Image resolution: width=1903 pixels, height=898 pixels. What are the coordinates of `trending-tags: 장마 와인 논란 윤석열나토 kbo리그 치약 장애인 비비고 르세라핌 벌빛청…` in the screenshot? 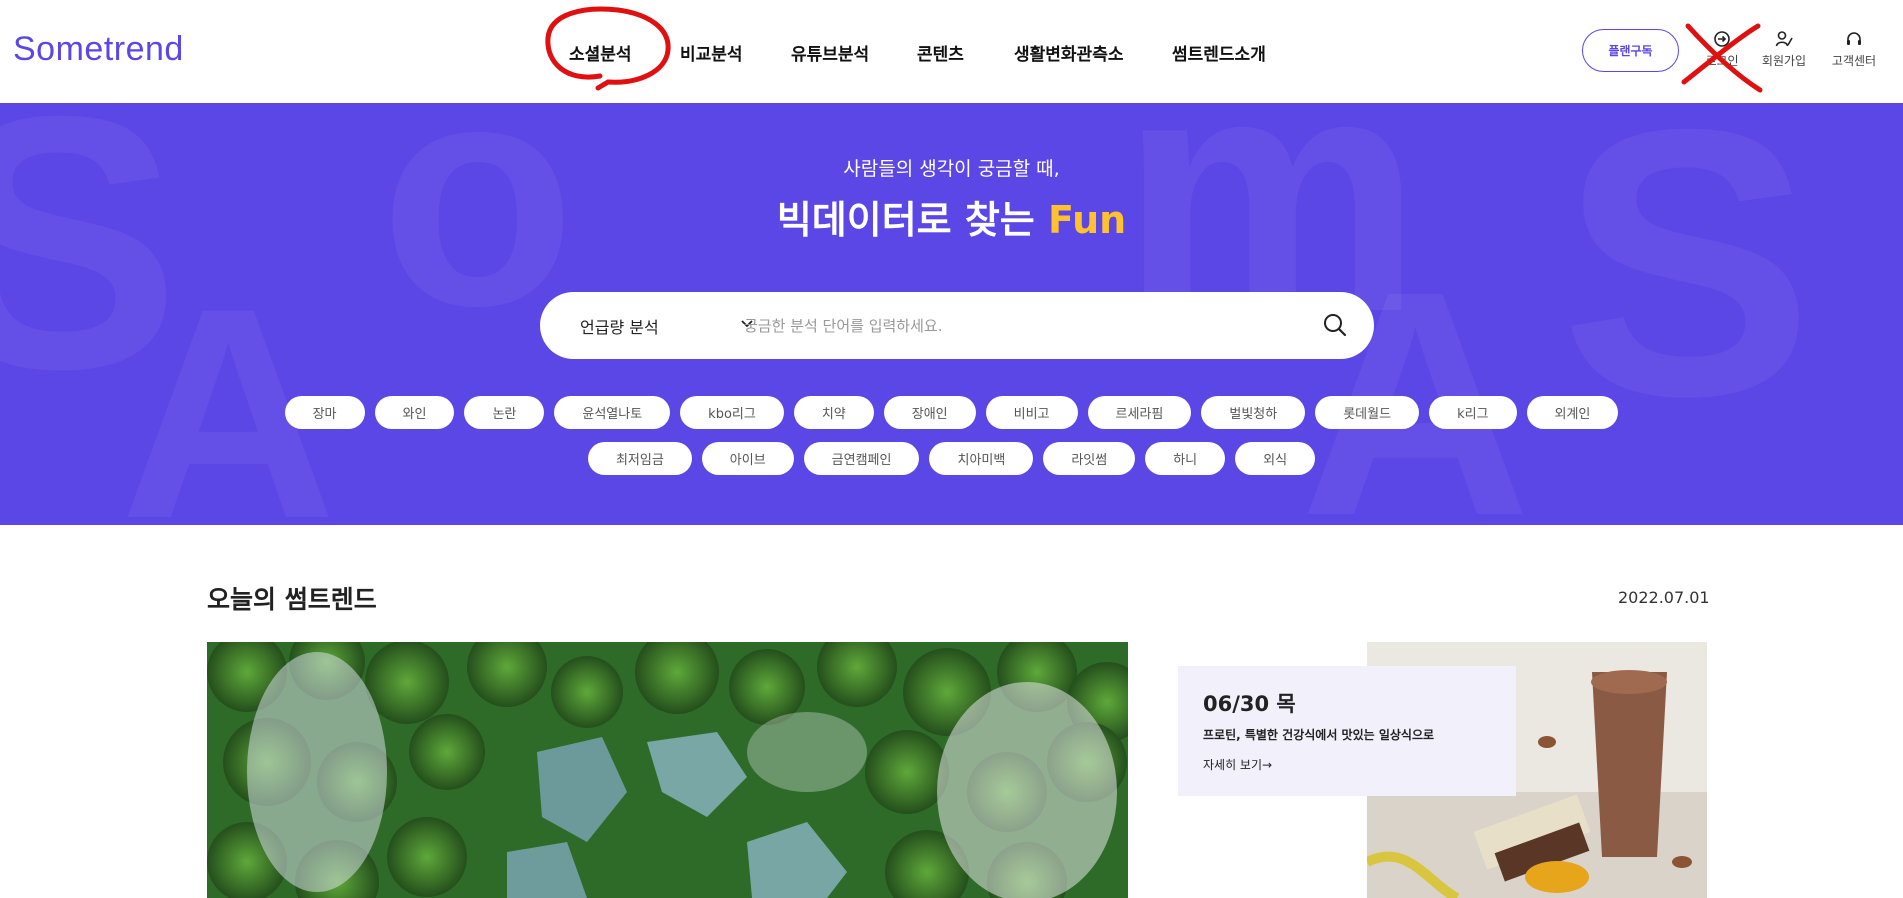 It's located at (951, 442).